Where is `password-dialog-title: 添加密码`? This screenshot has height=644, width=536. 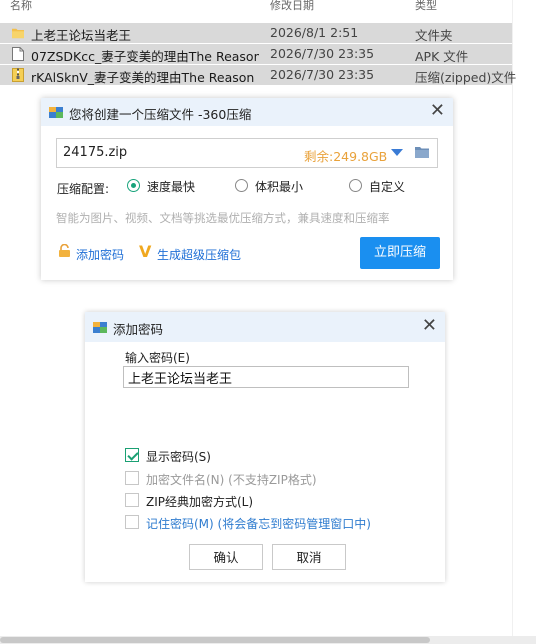 password-dialog-title: 添加密码 is located at coordinates (138, 329).